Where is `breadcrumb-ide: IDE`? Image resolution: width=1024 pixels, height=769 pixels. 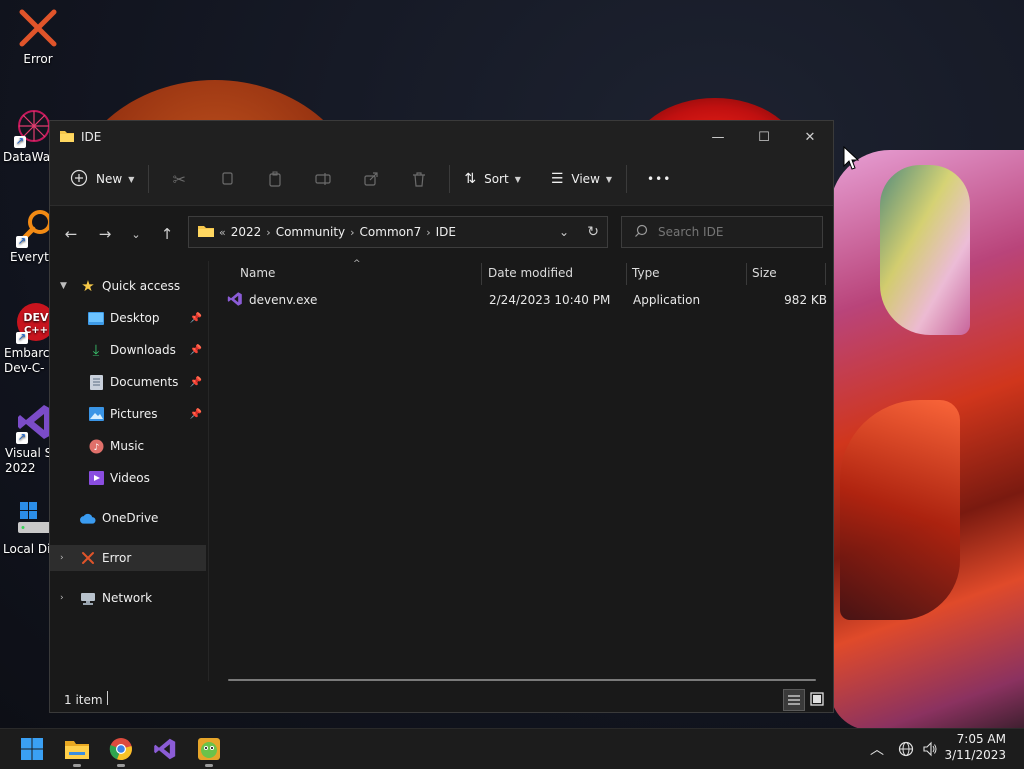
breadcrumb-ide: IDE is located at coordinates (446, 232).